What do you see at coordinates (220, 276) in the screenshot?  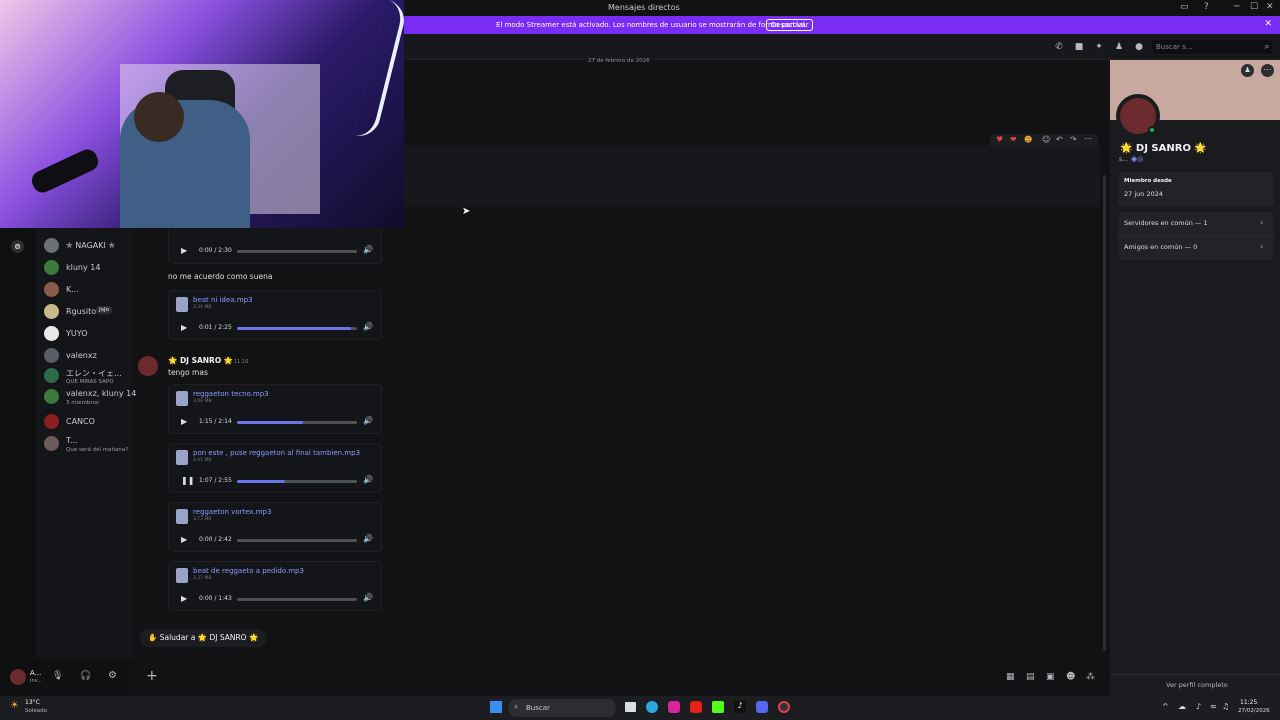 I see `message-text: no me acuerdo como suena` at bounding box center [220, 276].